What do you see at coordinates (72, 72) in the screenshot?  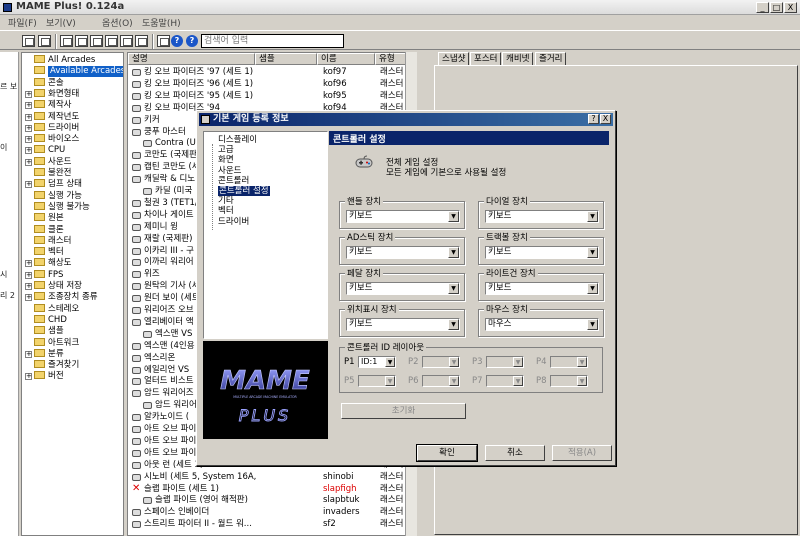 I see `tree-item: Available Arcades` at bounding box center [72, 72].